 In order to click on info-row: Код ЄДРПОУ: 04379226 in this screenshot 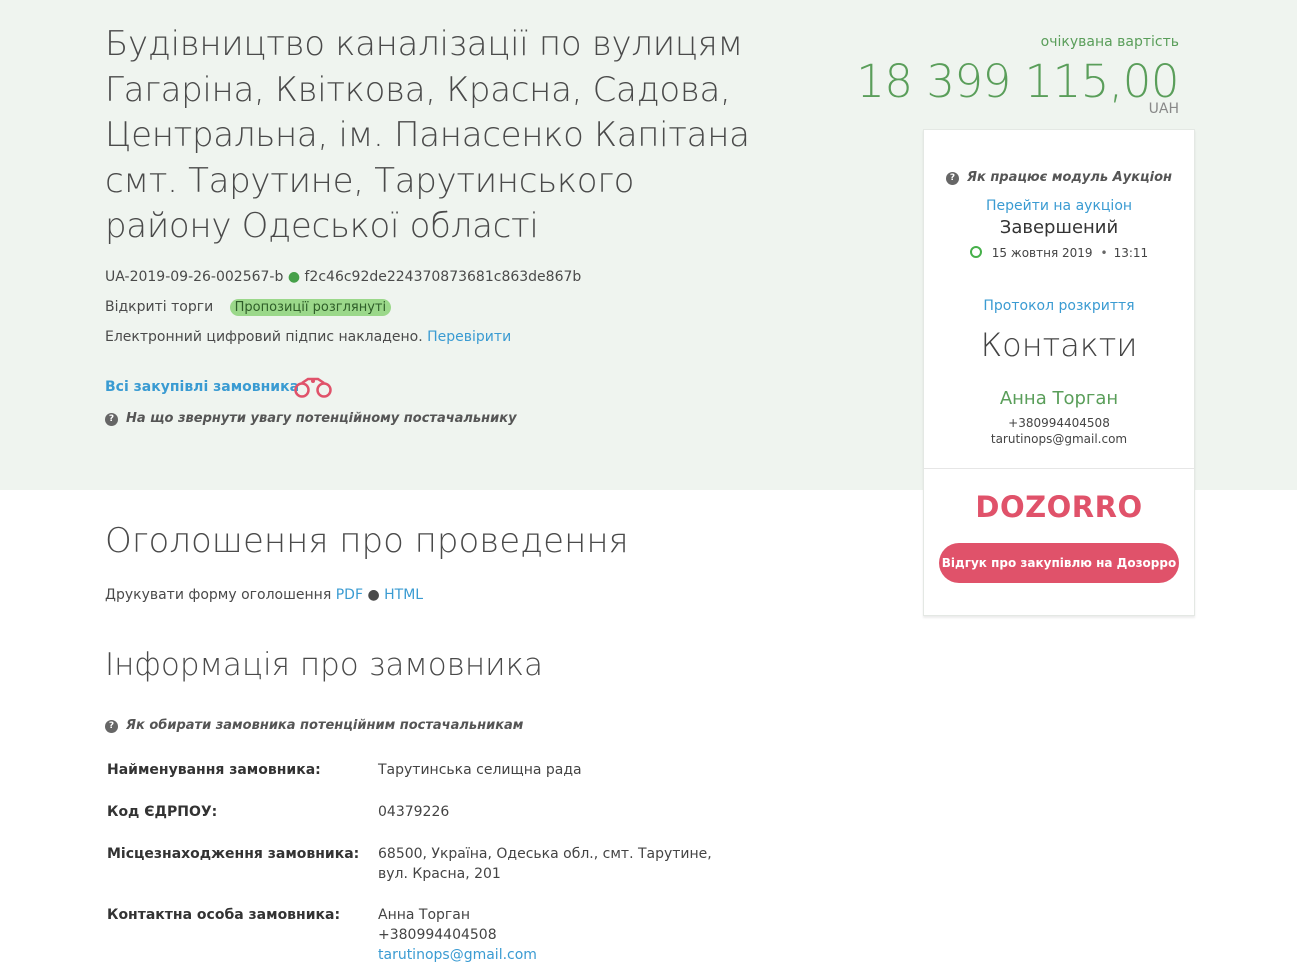, I will do `click(417, 812)`.